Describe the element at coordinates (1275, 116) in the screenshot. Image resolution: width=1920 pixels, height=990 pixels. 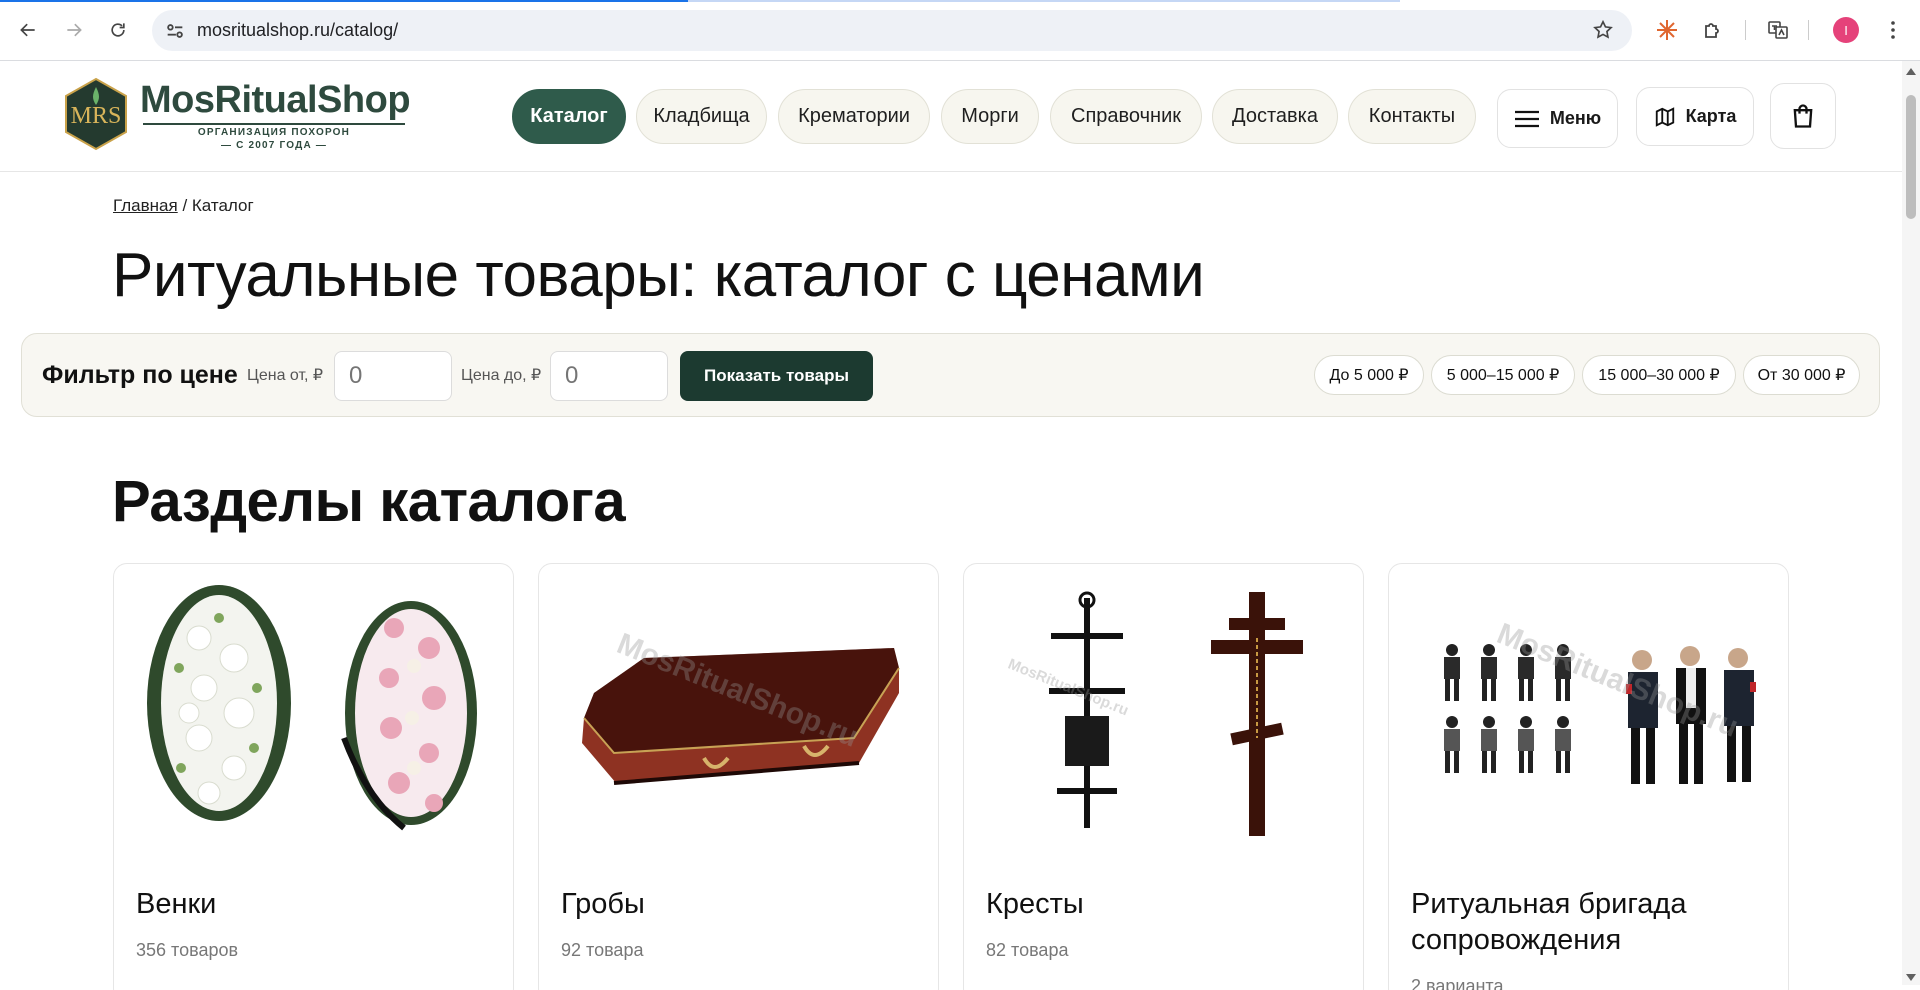
I see `nav-delivery: Доставка` at that location.